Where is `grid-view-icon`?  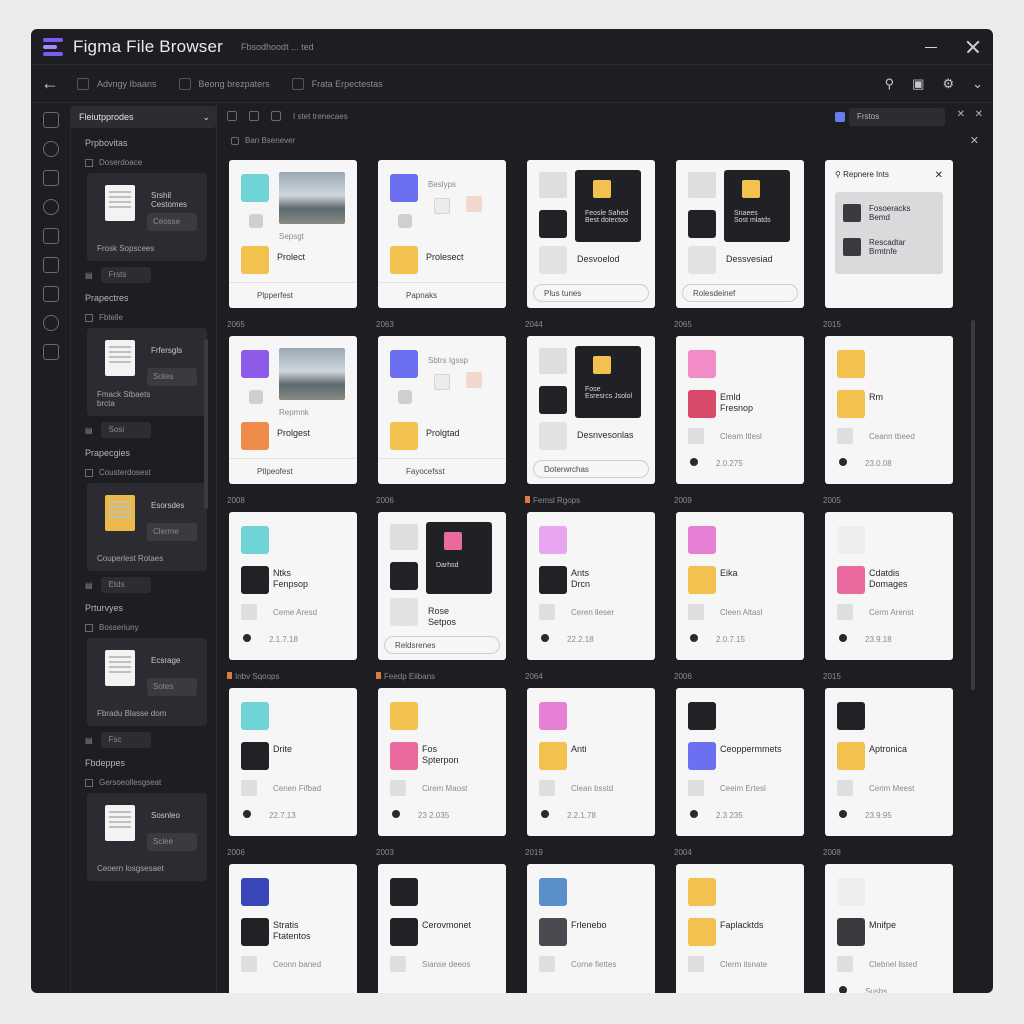
grid-view-icon is located at coordinates (232, 116).